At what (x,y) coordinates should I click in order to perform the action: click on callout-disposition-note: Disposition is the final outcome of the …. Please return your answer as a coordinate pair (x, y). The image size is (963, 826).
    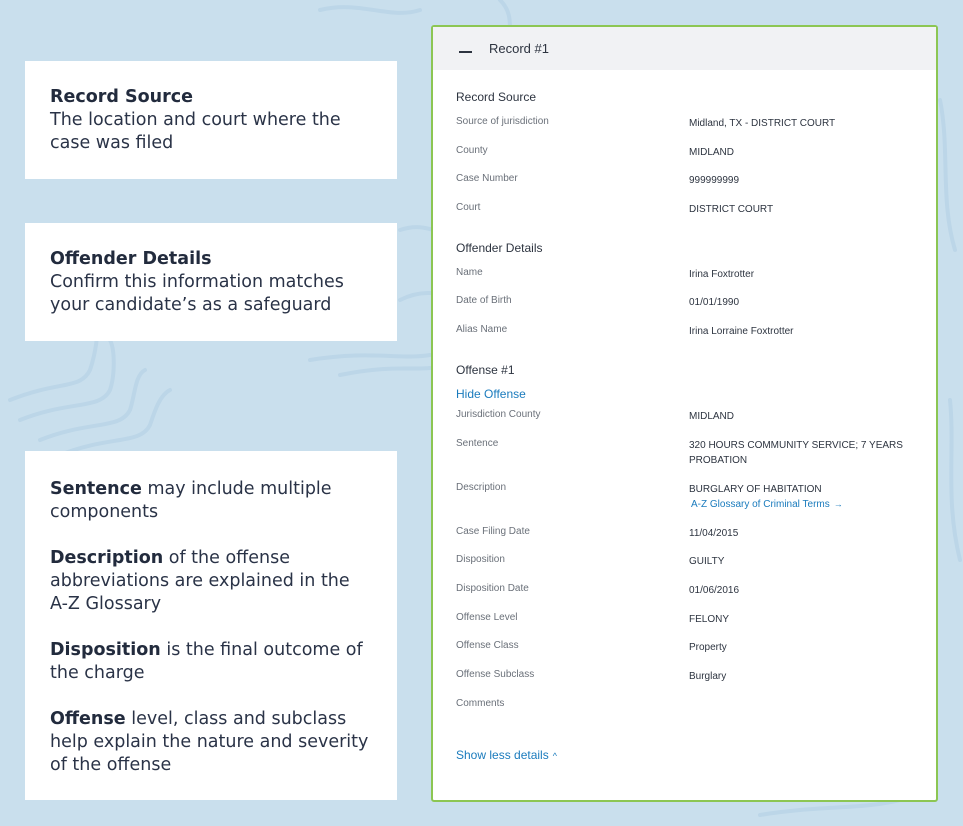
    Looking at the image, I should click on (211, 662).